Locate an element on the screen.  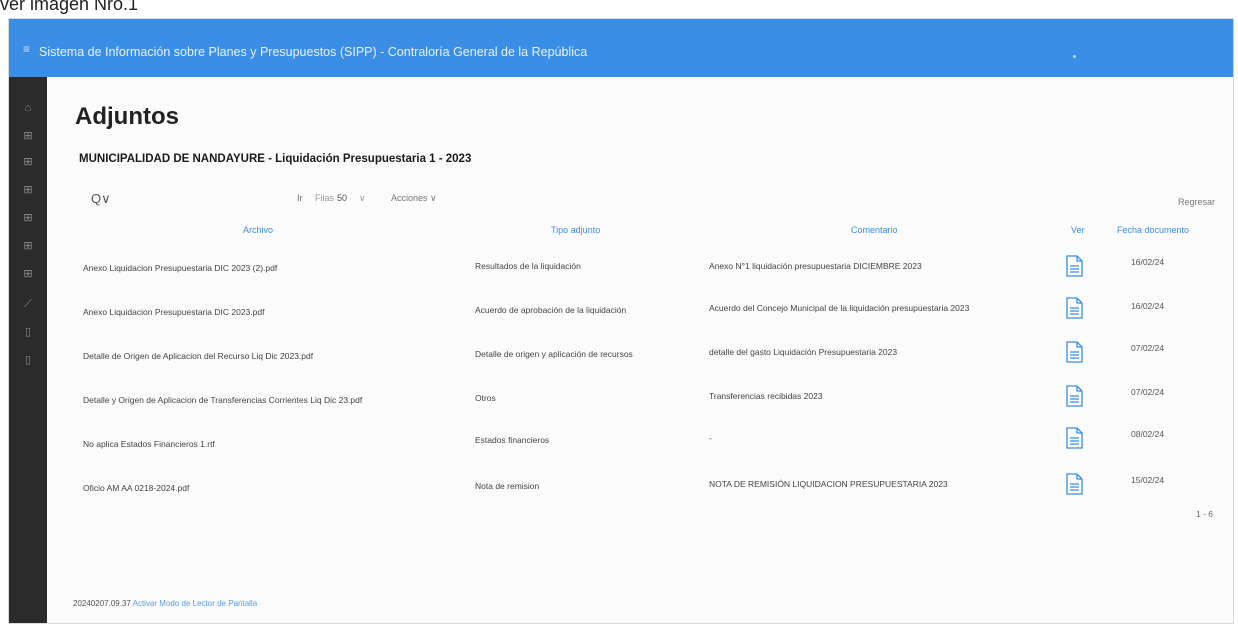
column-header-fecha: Fecha documento is located at coordinates (1153, 230).